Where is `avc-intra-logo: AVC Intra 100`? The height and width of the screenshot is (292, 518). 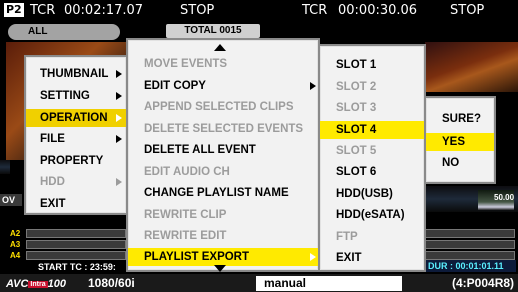
avc-intra-logo: AVC Intra 100 is located at coordinates (36, 284).